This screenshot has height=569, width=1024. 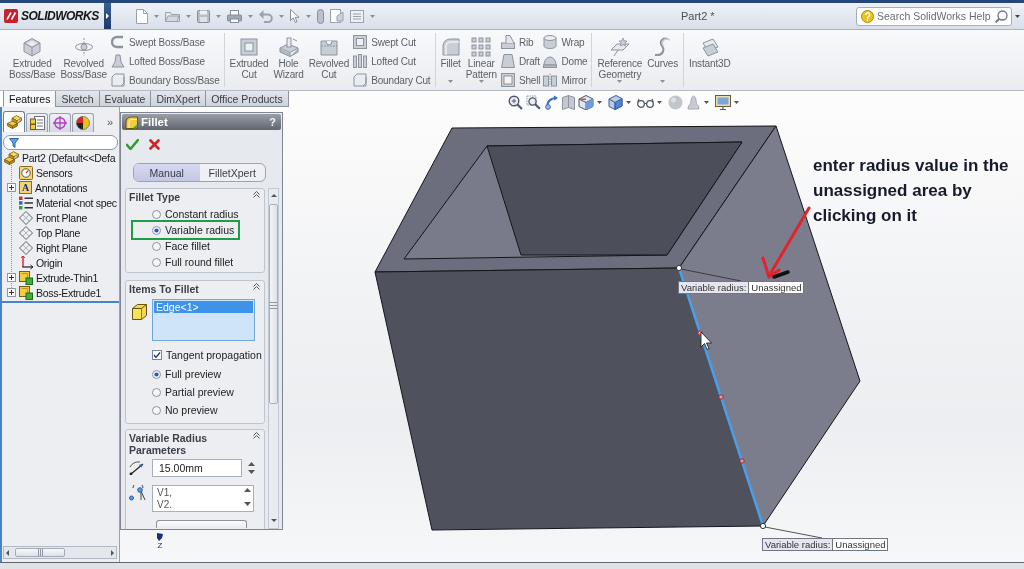 I want to click on ribbon-button: Revolved Boss/Base, so click(x=83, y=56).